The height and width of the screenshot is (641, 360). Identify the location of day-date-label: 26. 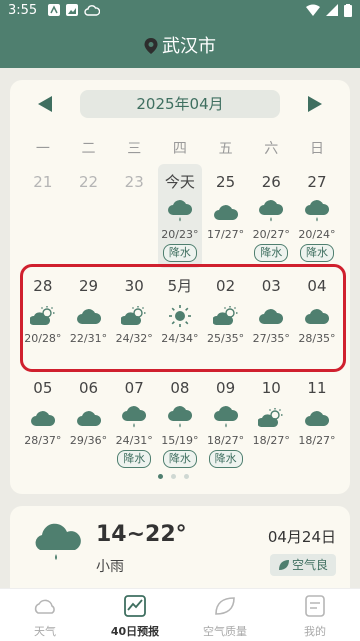
(271, 182).